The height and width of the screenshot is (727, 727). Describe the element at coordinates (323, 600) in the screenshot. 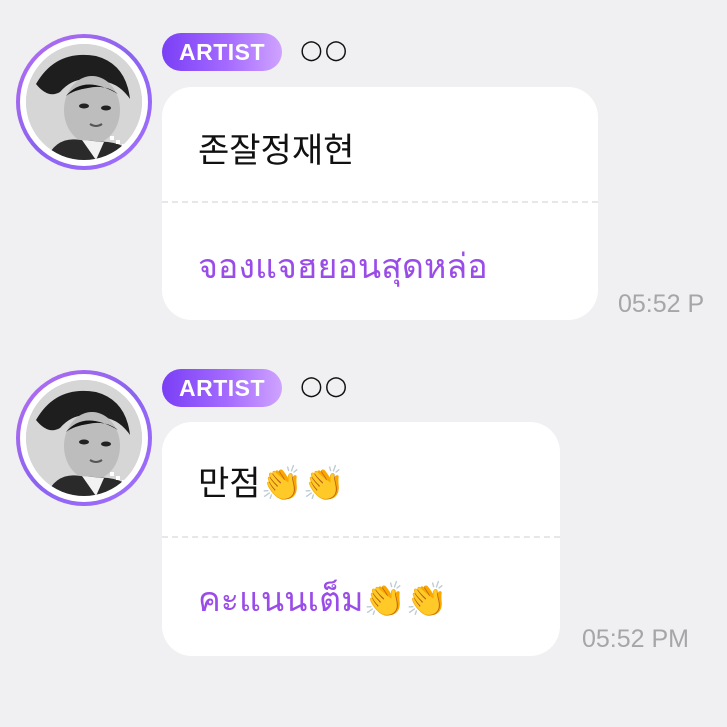

I see `translated-text: คะแนนเต็ม👏👏` at that location.